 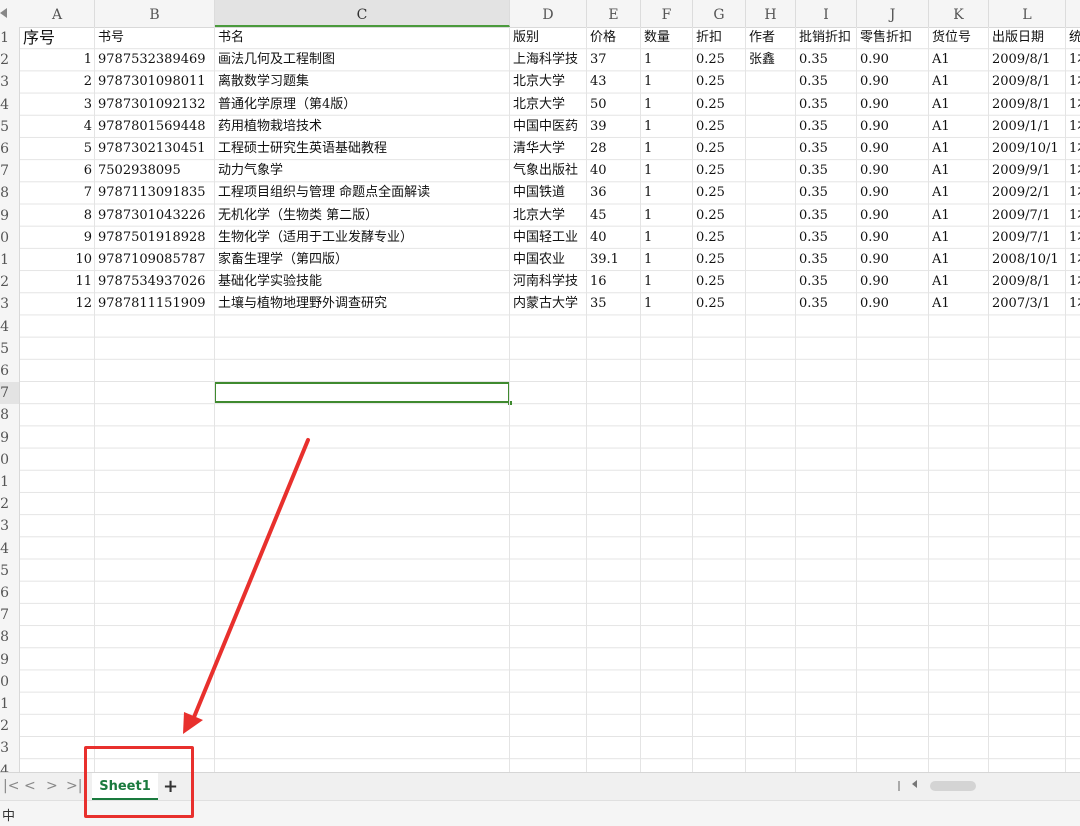 I want to click on table-cell: 9787811151909, so click(x=155, y=304).